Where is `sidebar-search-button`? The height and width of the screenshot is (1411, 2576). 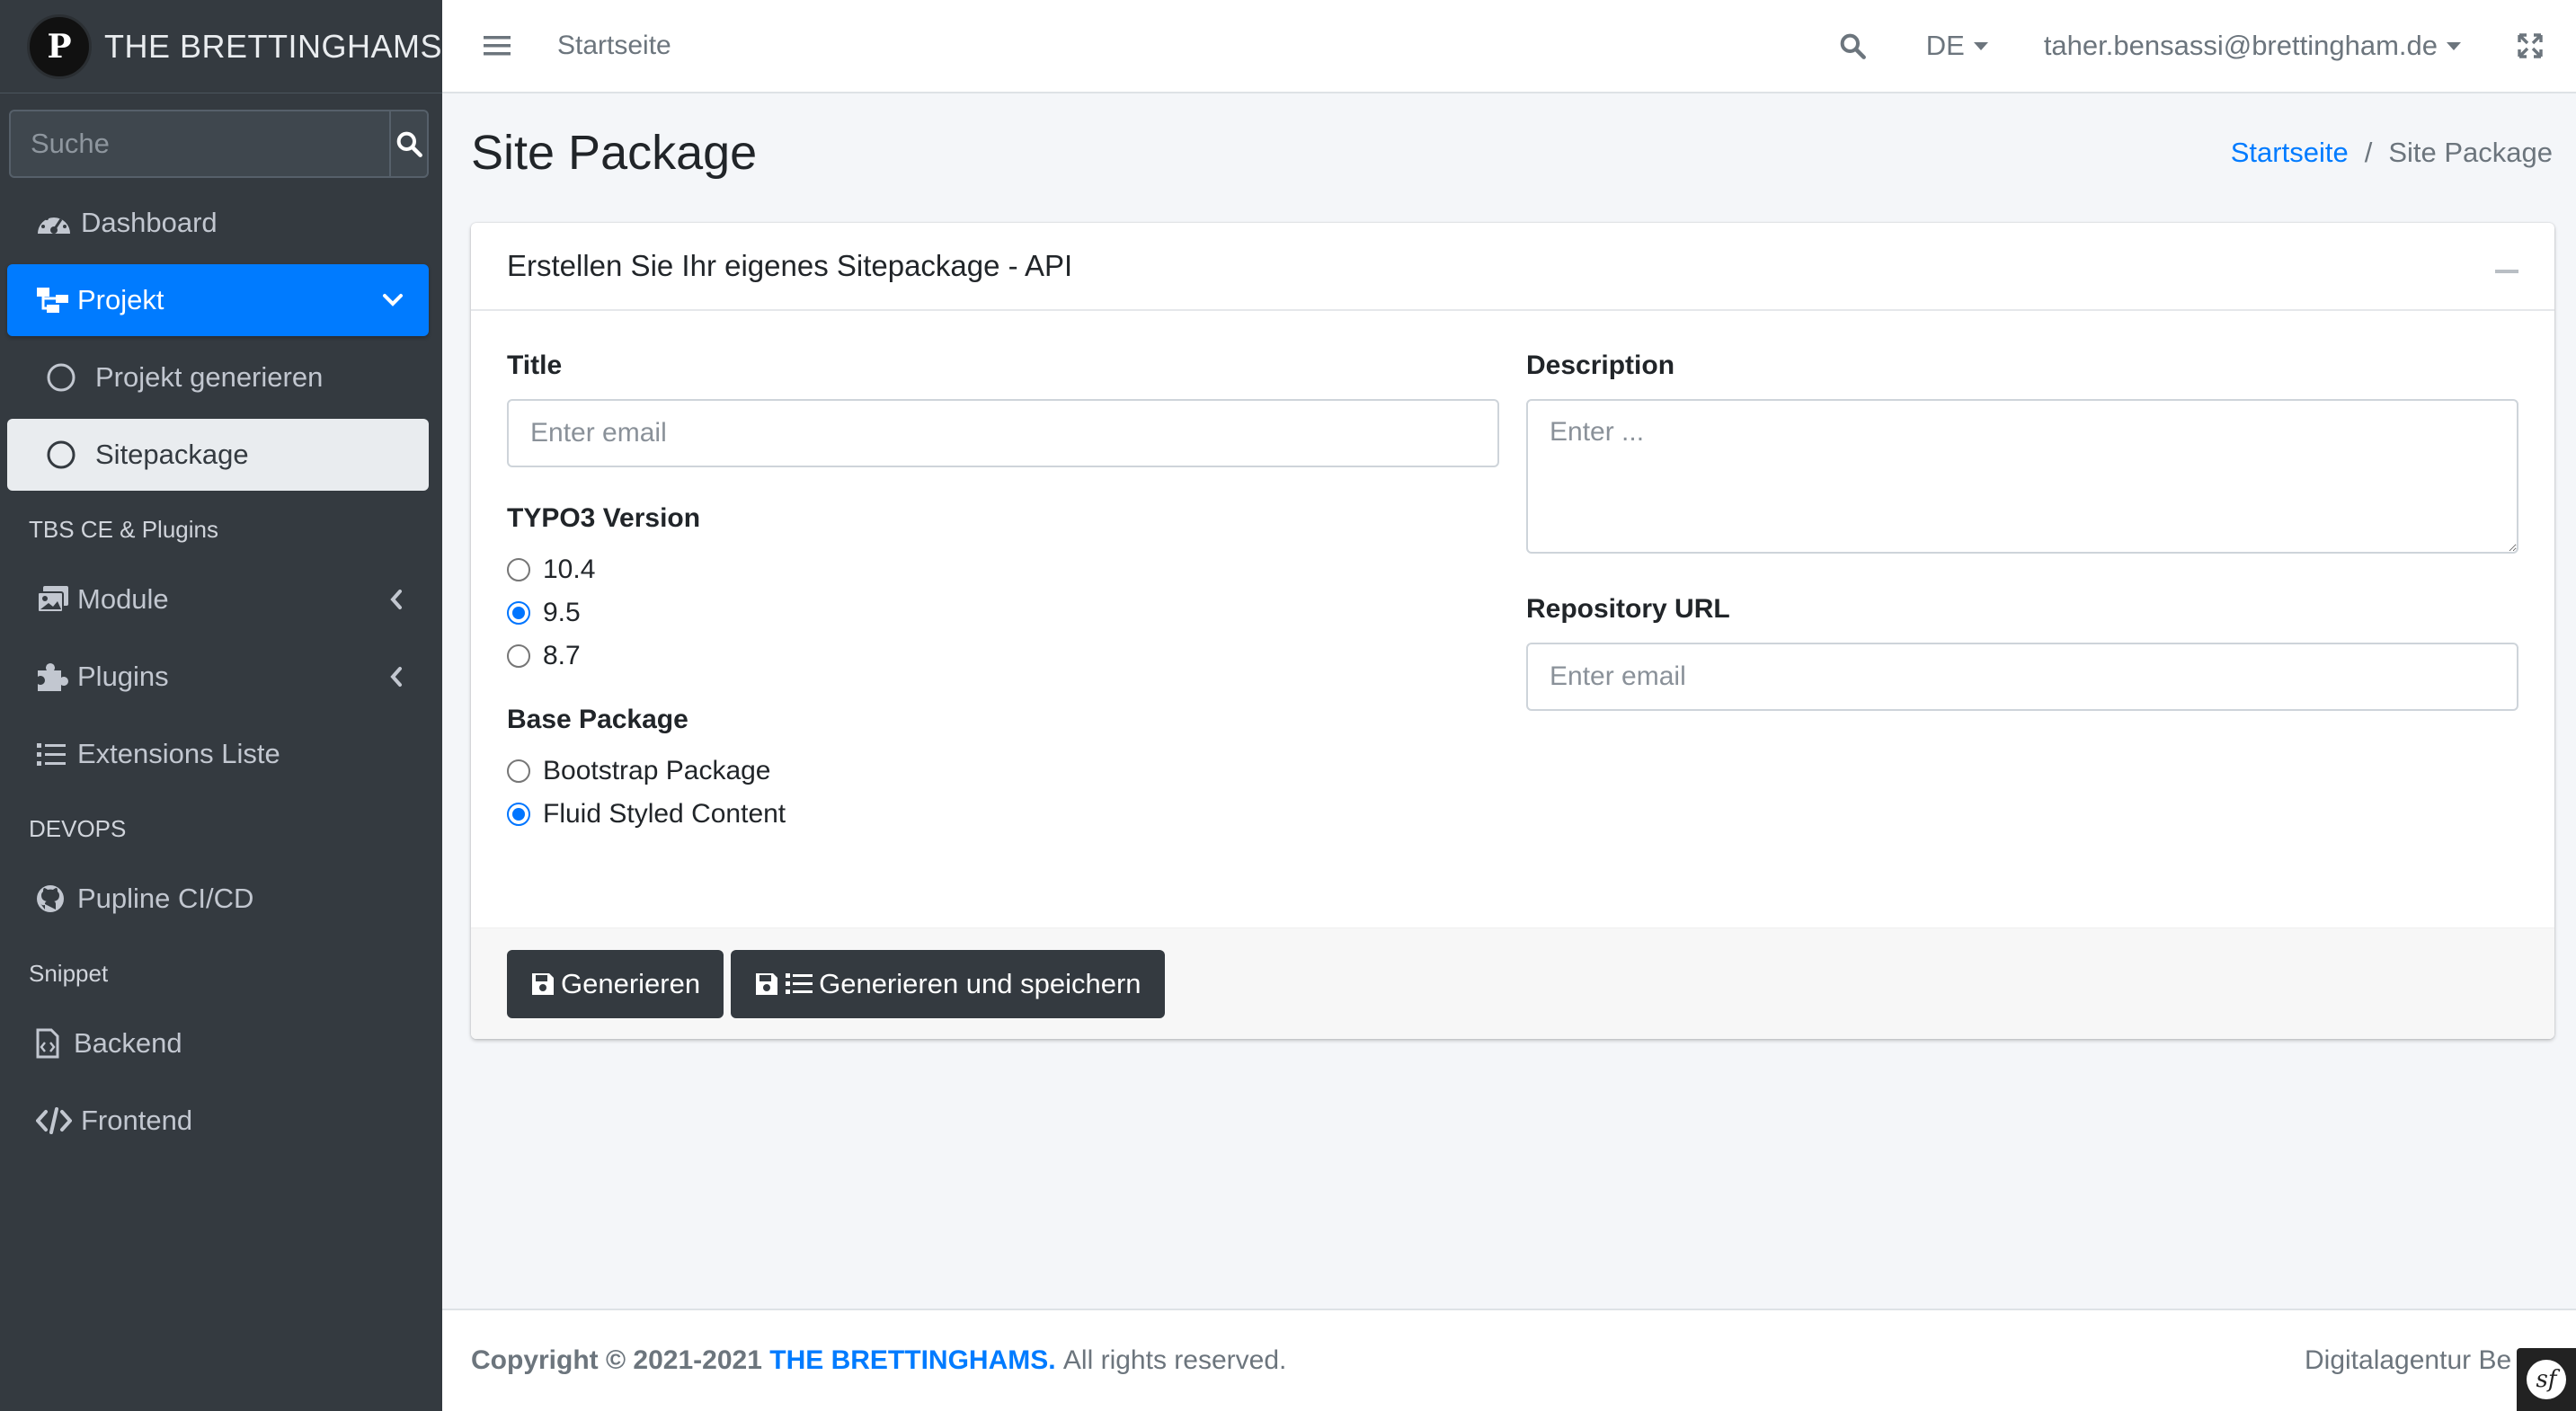 sidebar-search-button is located at coordinates (408, 143).